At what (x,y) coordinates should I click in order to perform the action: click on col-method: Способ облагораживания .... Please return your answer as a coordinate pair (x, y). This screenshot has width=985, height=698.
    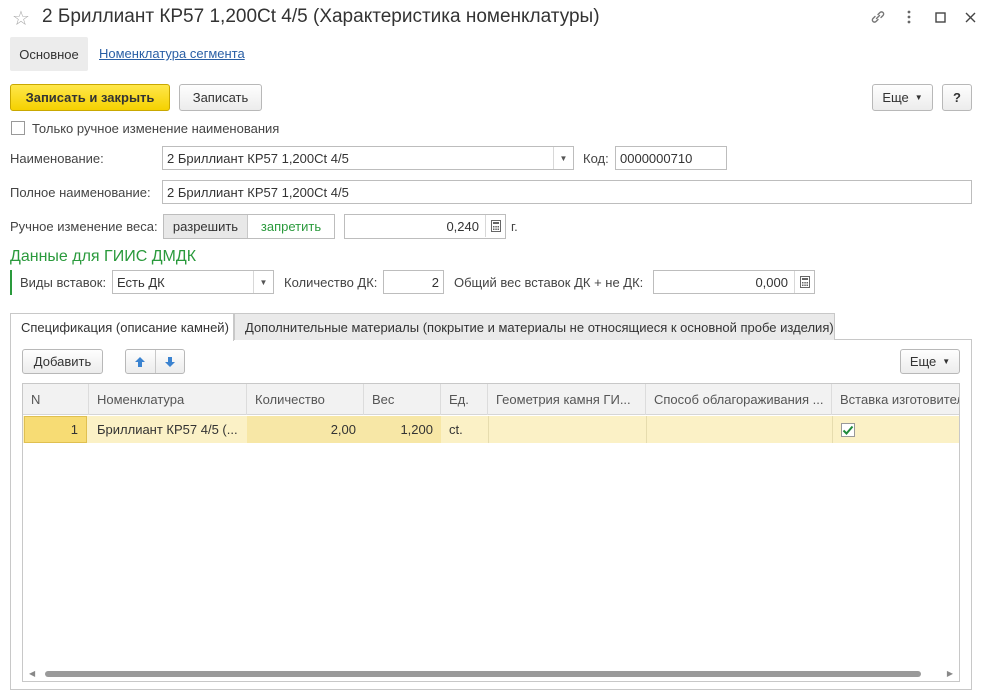
    Looking at the image, I should click on (739, 399).